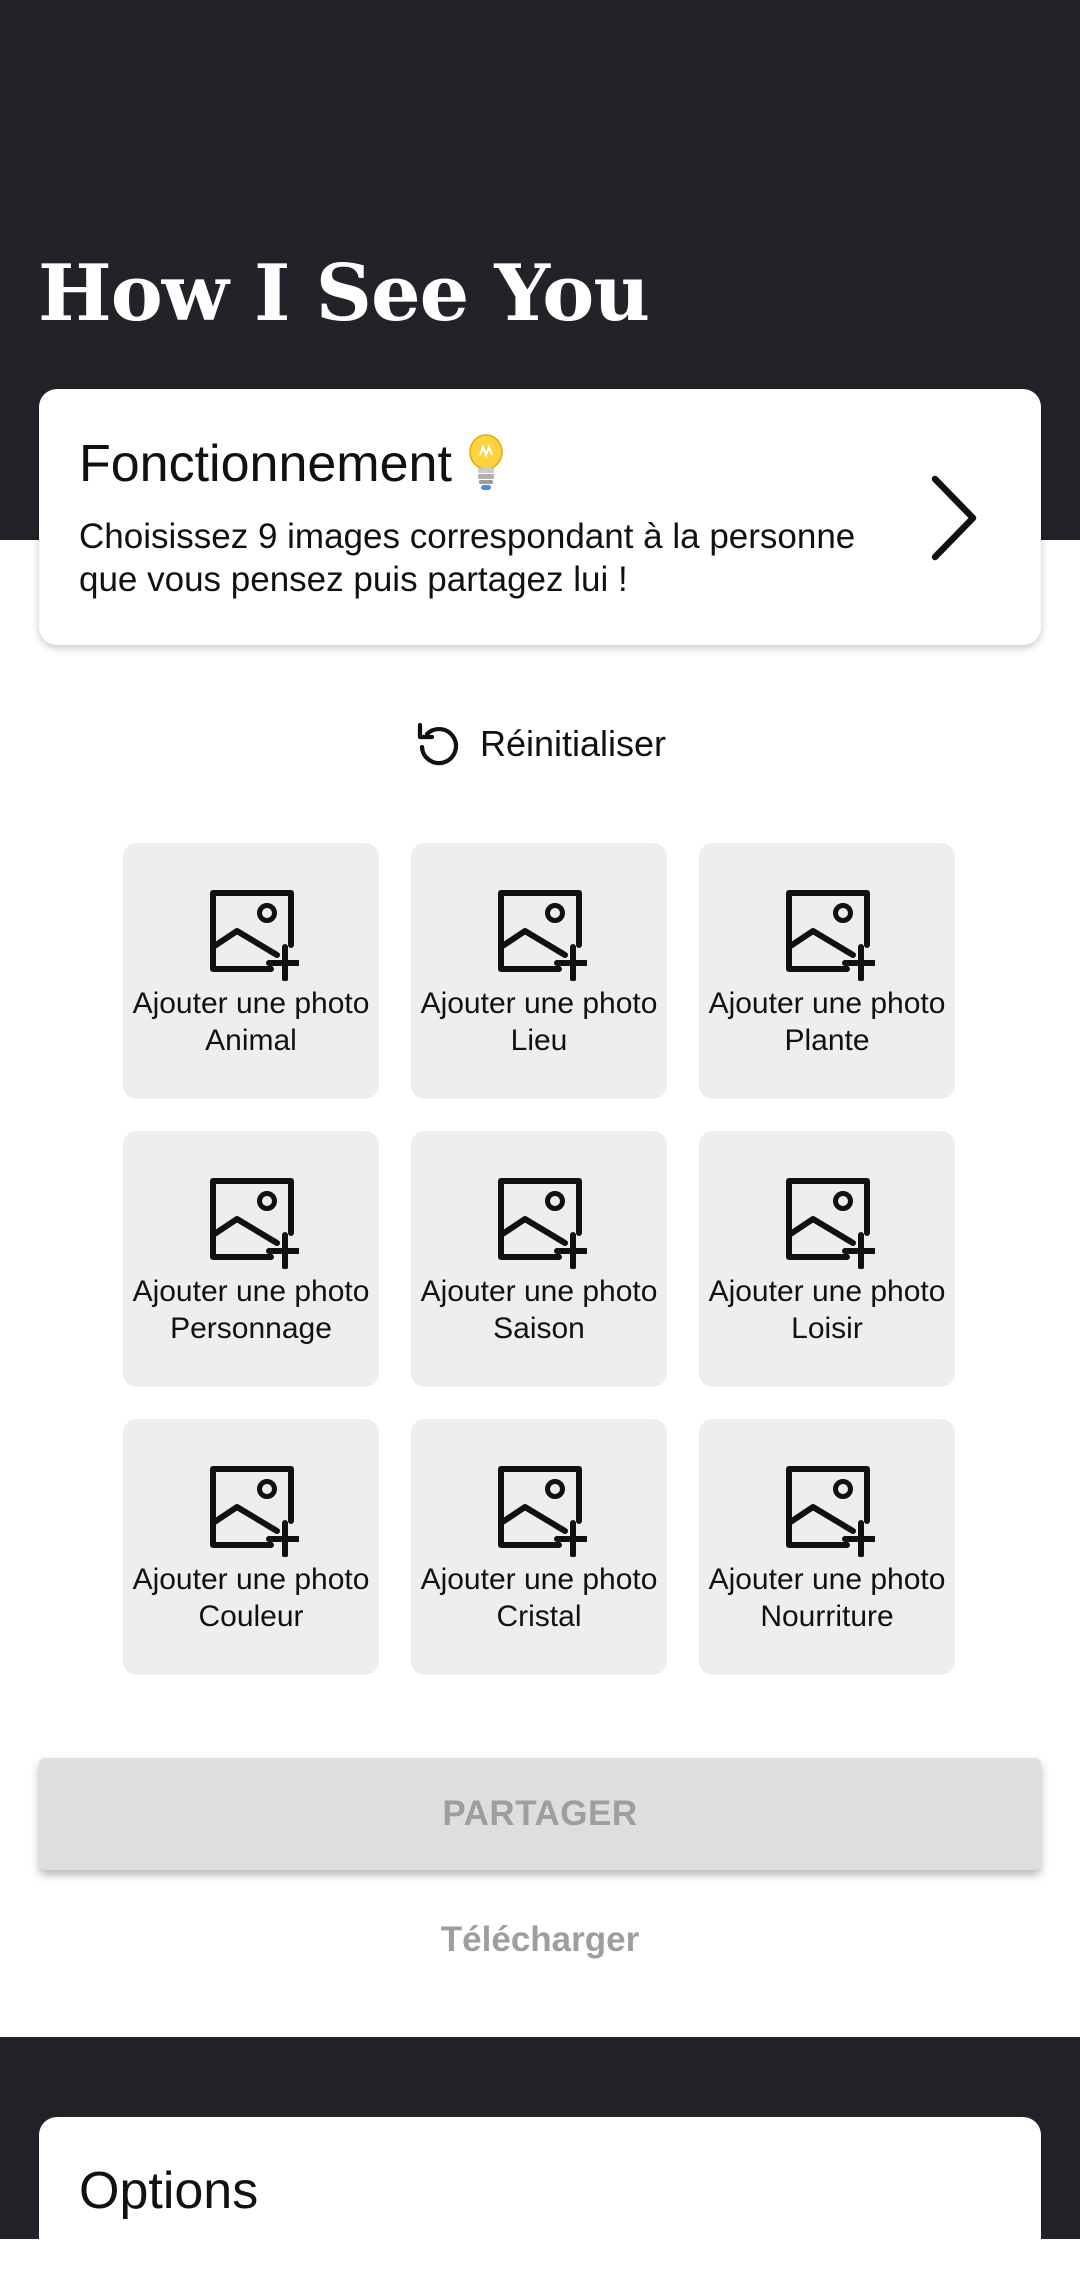 Image resolution: width=1080 pixels, height=2277 pixels. I want to click on photo-tile: Ajouter une photo Personnage, so click(251, 1259).